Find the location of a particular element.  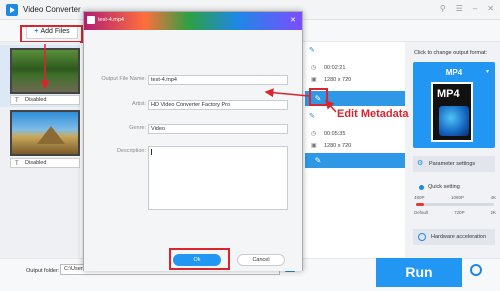

file-info-column is located at coordinates (355, 150).